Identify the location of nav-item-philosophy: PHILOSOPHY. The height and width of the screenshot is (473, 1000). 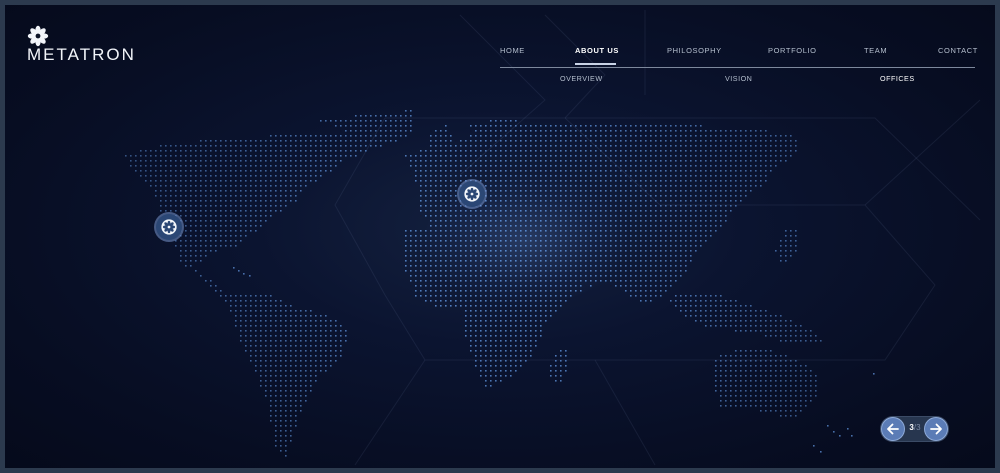
(694, 50).